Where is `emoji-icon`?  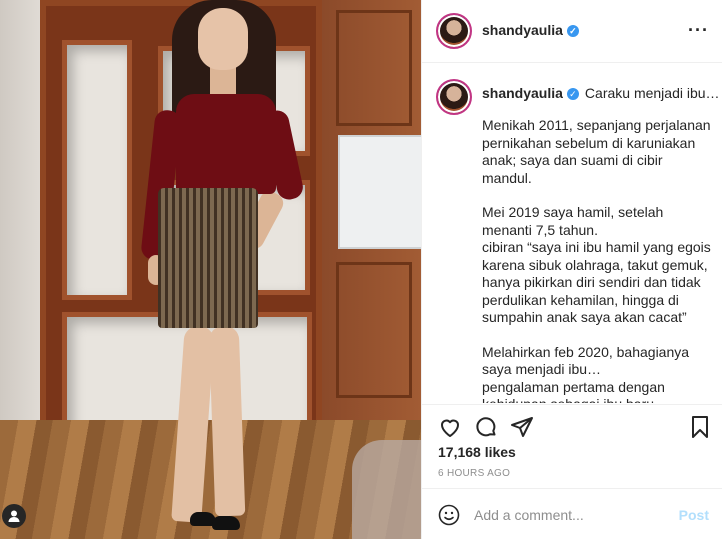
emoji-icon is located at coordinates (449, 515).